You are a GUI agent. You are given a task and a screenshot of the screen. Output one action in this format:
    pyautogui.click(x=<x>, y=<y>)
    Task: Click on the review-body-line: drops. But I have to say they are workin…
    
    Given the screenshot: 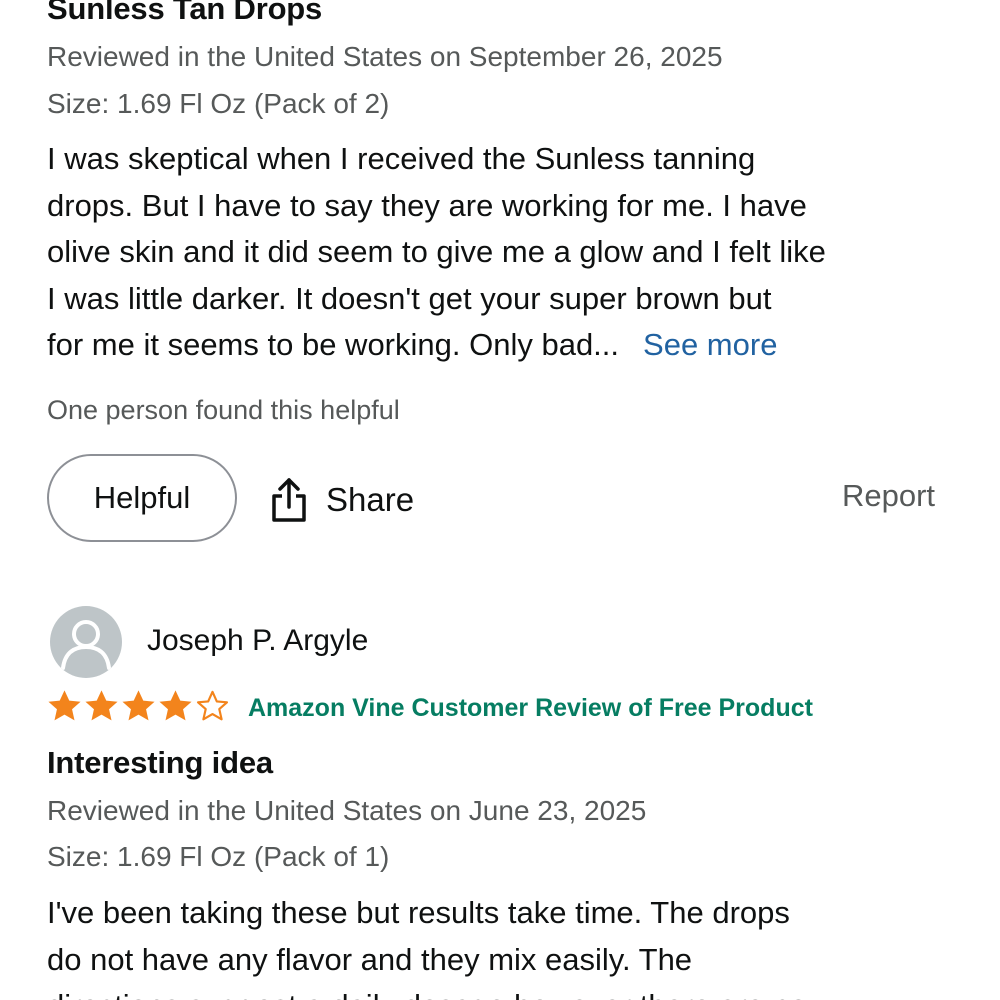 What is the action you would take?
    pyautogui.click(x=427, y=205)
    